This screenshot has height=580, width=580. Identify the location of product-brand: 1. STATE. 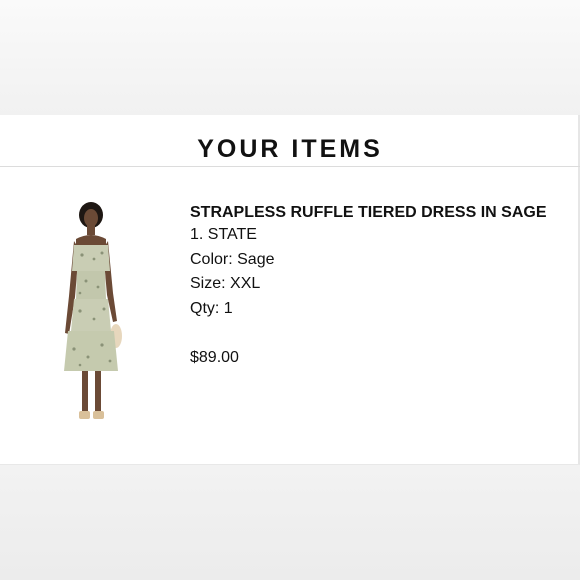
(223, 234).